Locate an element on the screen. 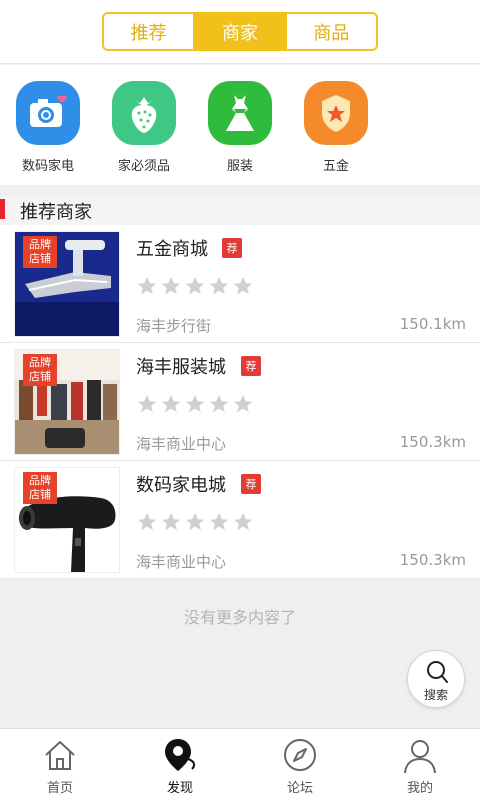  merchant-distance: 150.1km is located at coordinates (432, 324).